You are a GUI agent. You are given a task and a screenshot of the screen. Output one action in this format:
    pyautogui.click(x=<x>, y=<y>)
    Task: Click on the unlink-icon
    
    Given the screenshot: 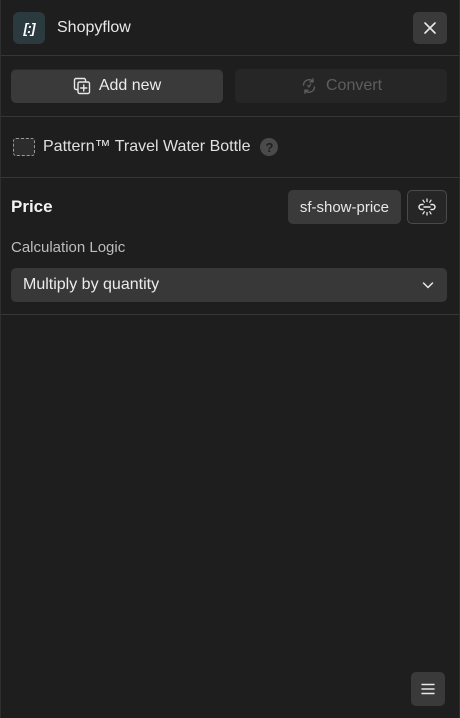 What is the action you would take?
    pyautogui.click(x=427, y=207)
    